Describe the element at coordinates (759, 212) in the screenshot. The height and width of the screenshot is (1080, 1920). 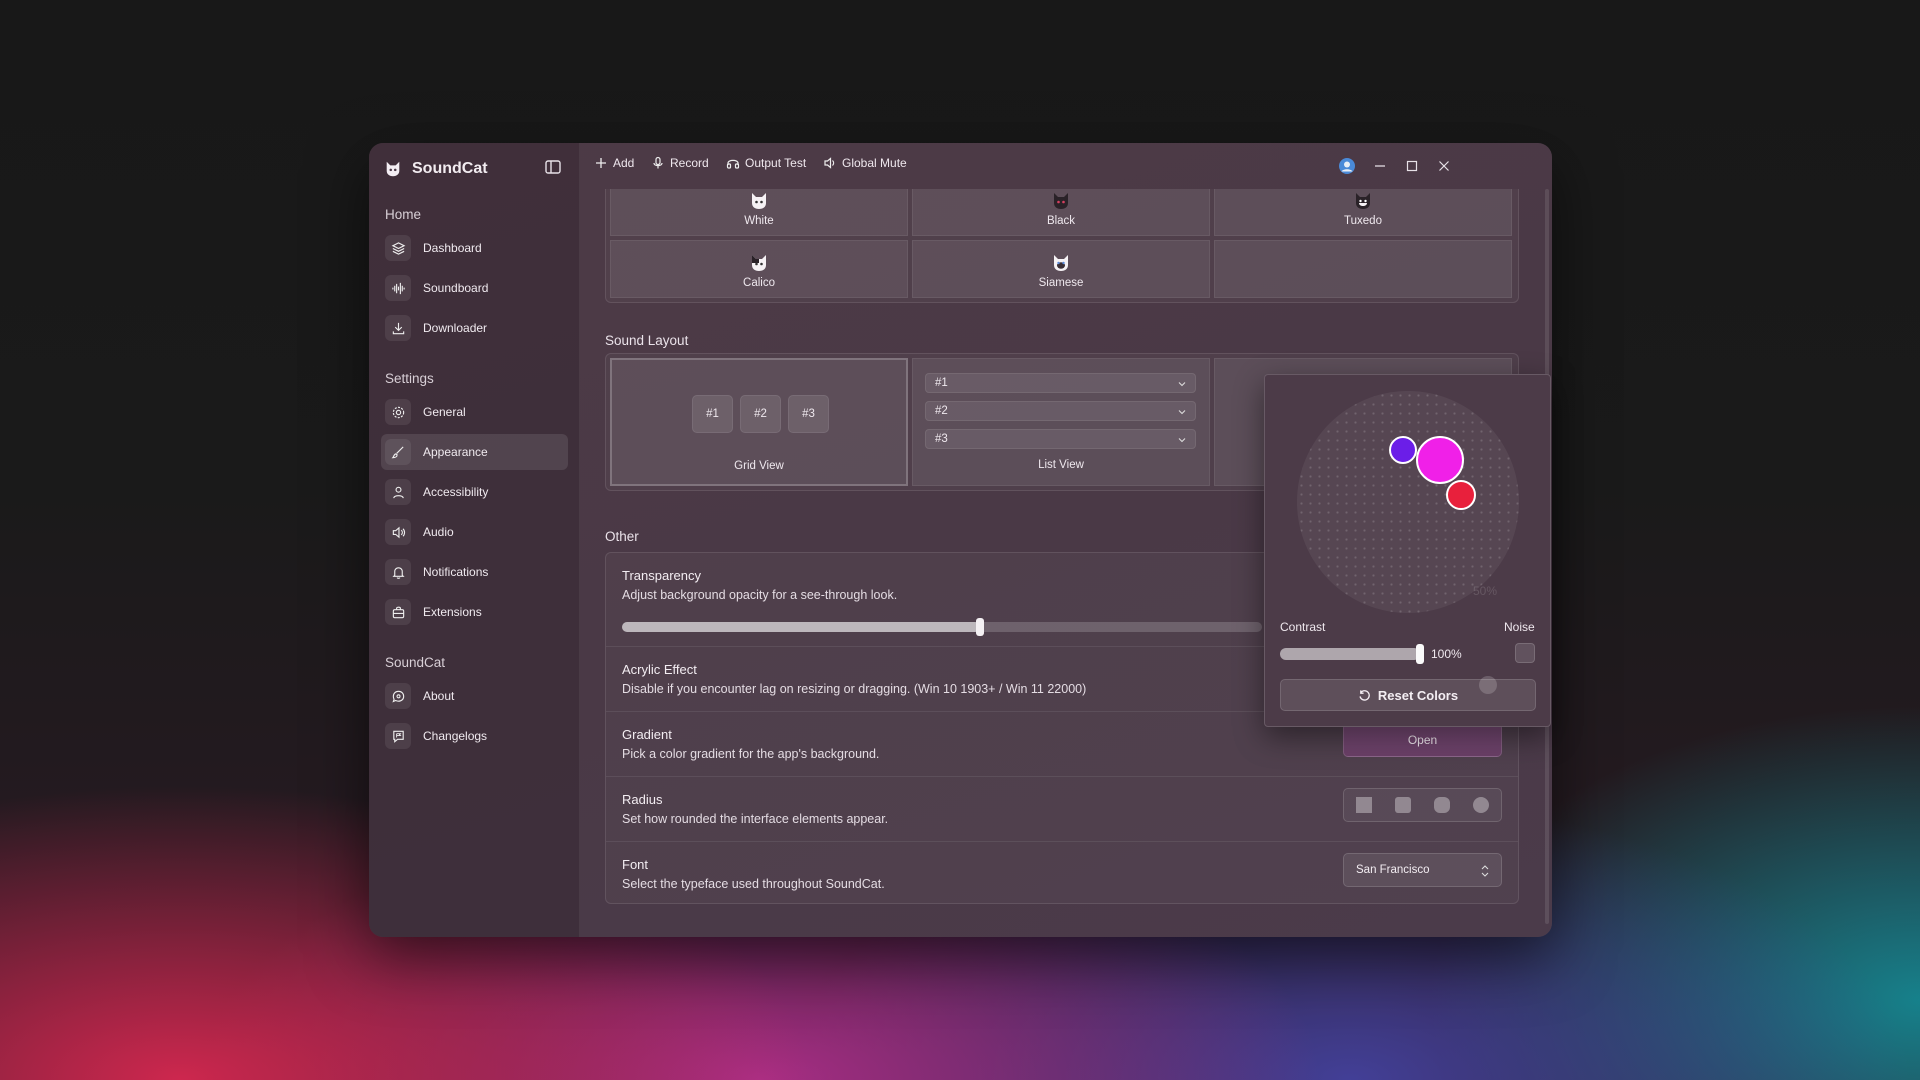
I see `theme-tile-white: White` at that location.